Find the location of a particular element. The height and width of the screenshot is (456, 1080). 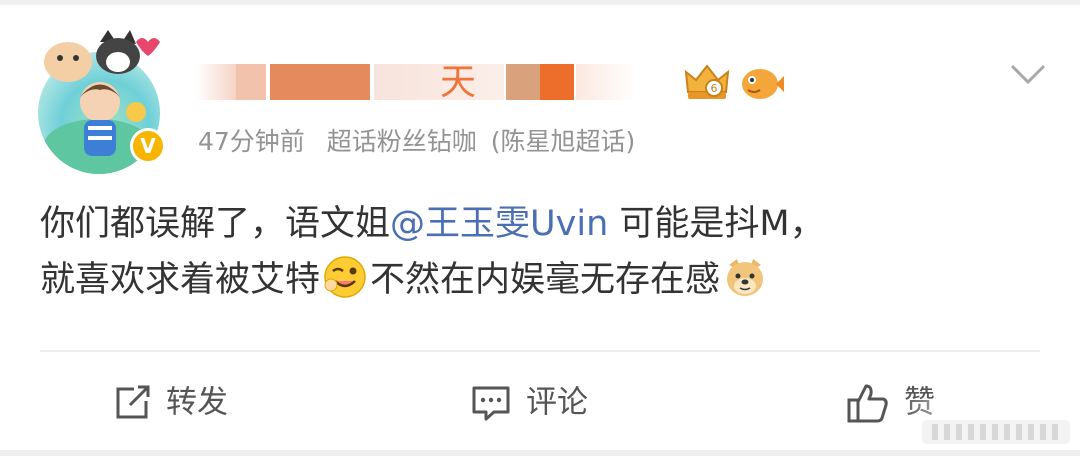

thumbs-up-icon is located at coordinates (867, 403).